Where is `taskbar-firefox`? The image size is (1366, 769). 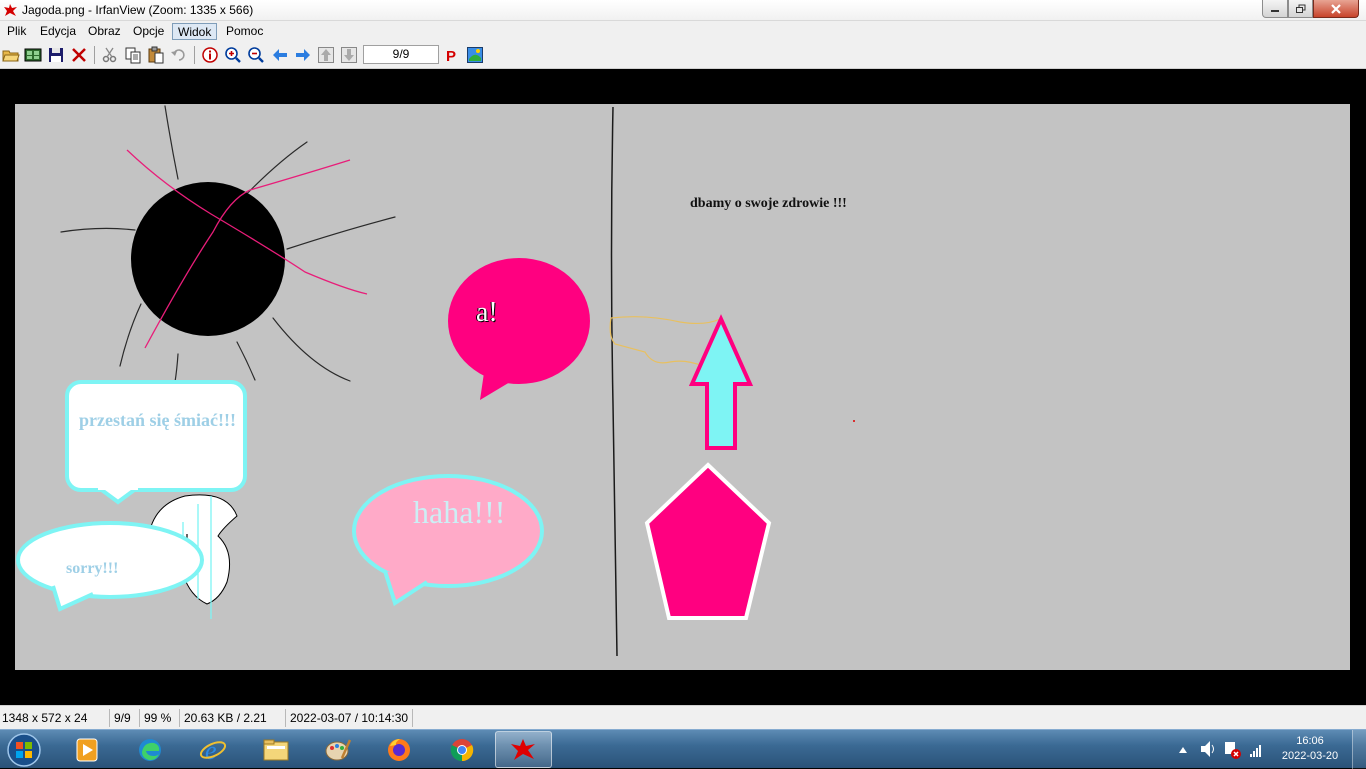
taskbar-firefox is located at coordinates (398, 749).